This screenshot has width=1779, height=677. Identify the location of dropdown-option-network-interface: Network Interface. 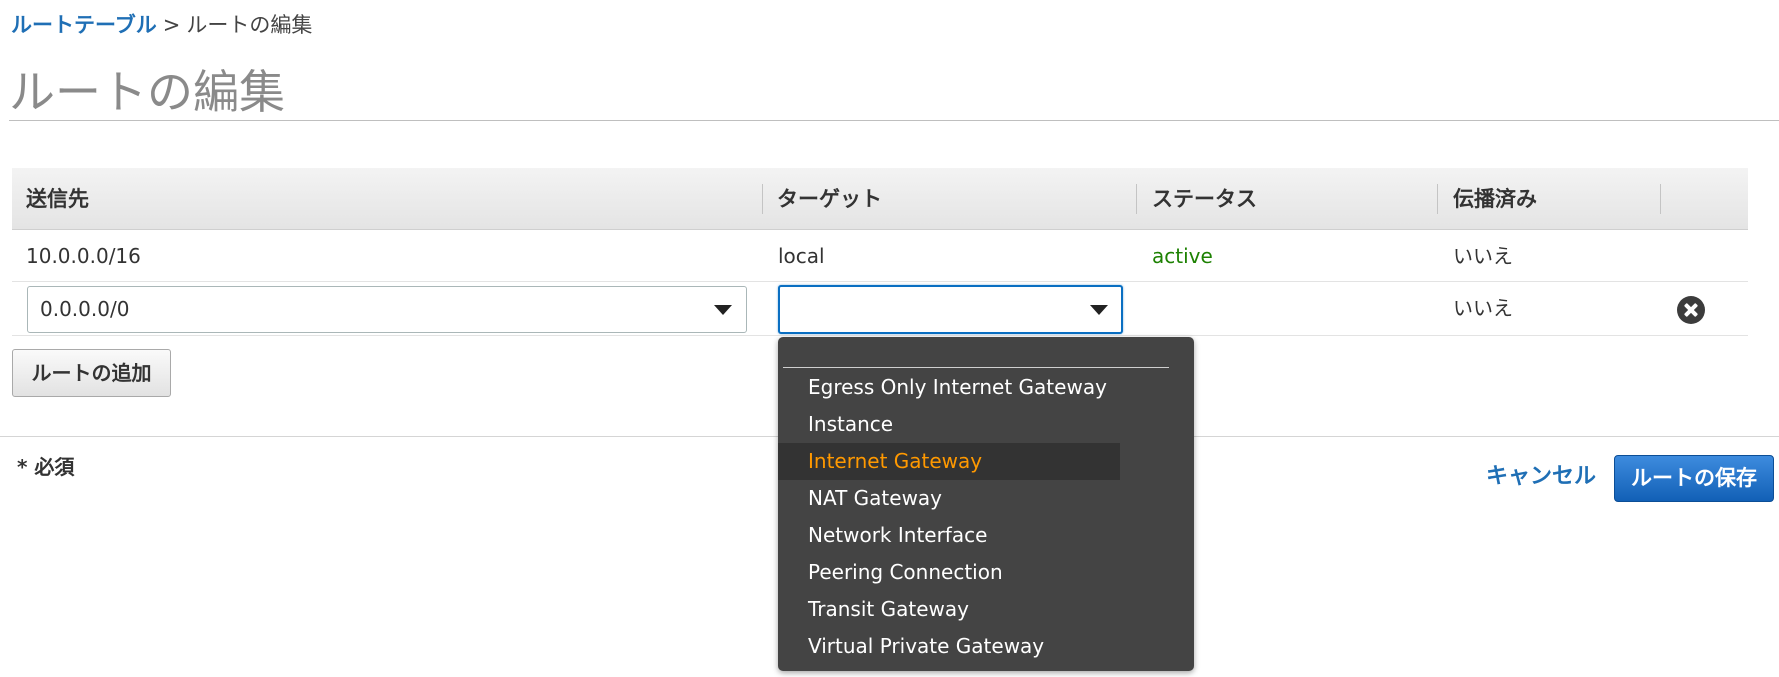
(949, 535).